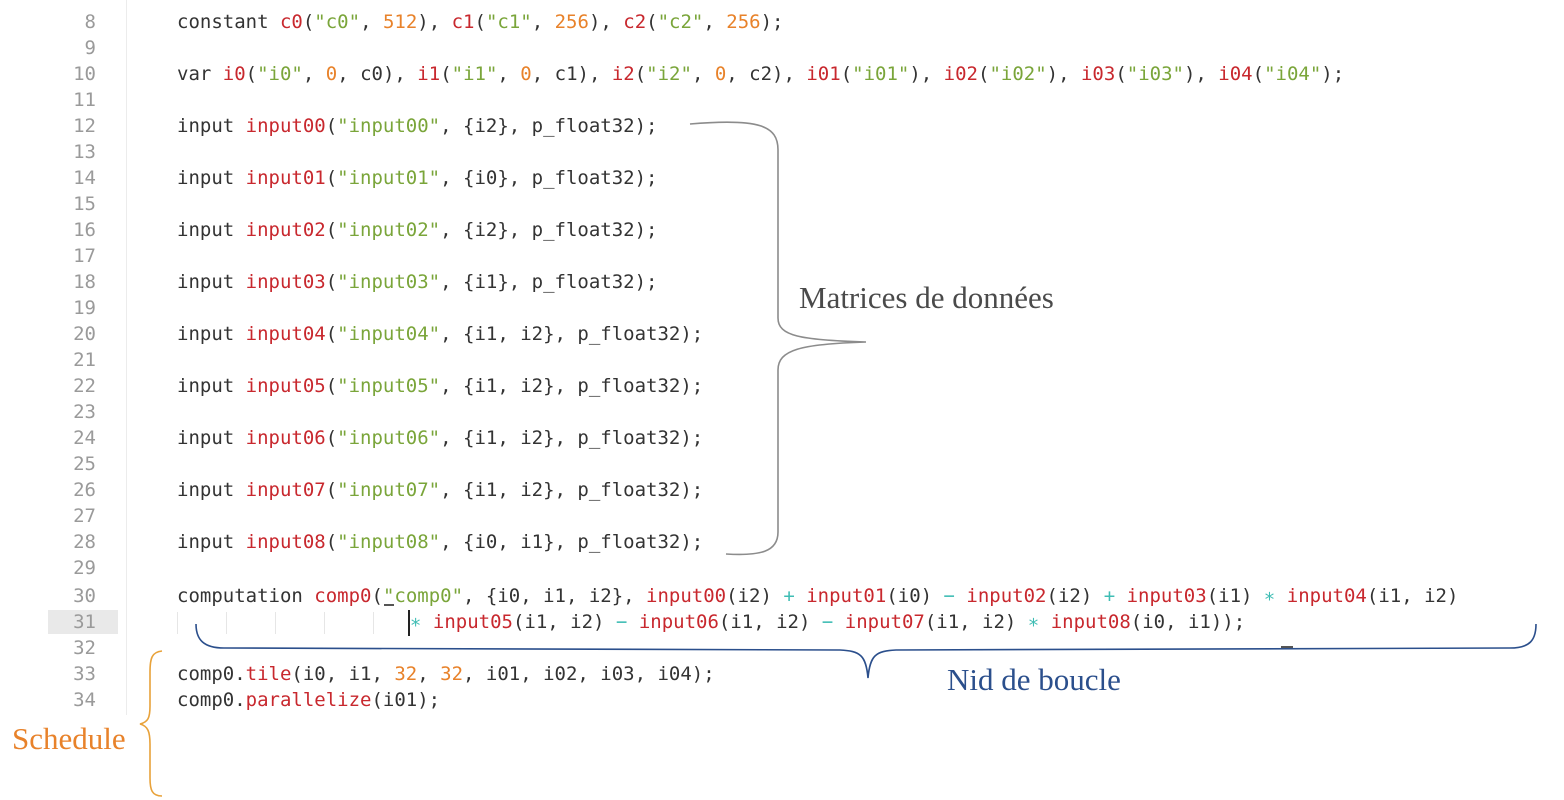  What do you see at coordinates (926, 297) in the screenshot?
I see `annotation-matrices: Matrices de données` at bounding box center [926, 297].